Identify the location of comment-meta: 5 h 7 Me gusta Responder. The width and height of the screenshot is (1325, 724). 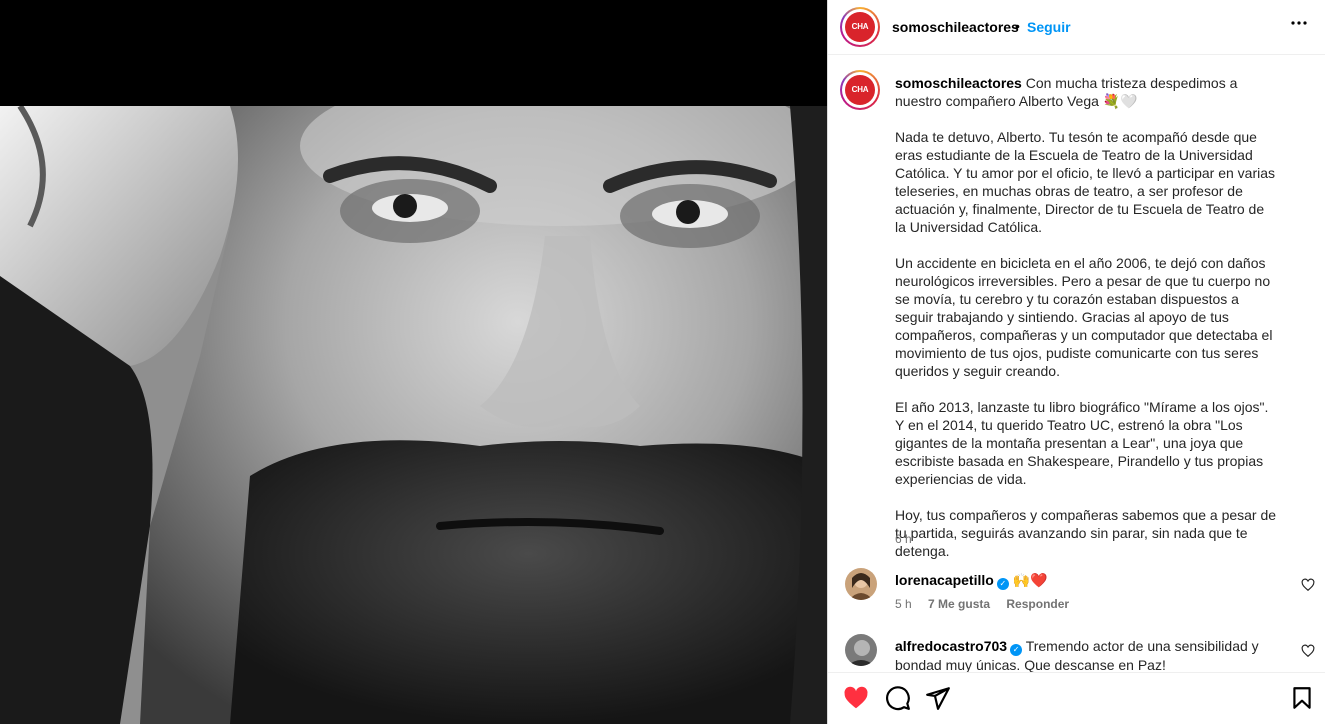
(988, 604).